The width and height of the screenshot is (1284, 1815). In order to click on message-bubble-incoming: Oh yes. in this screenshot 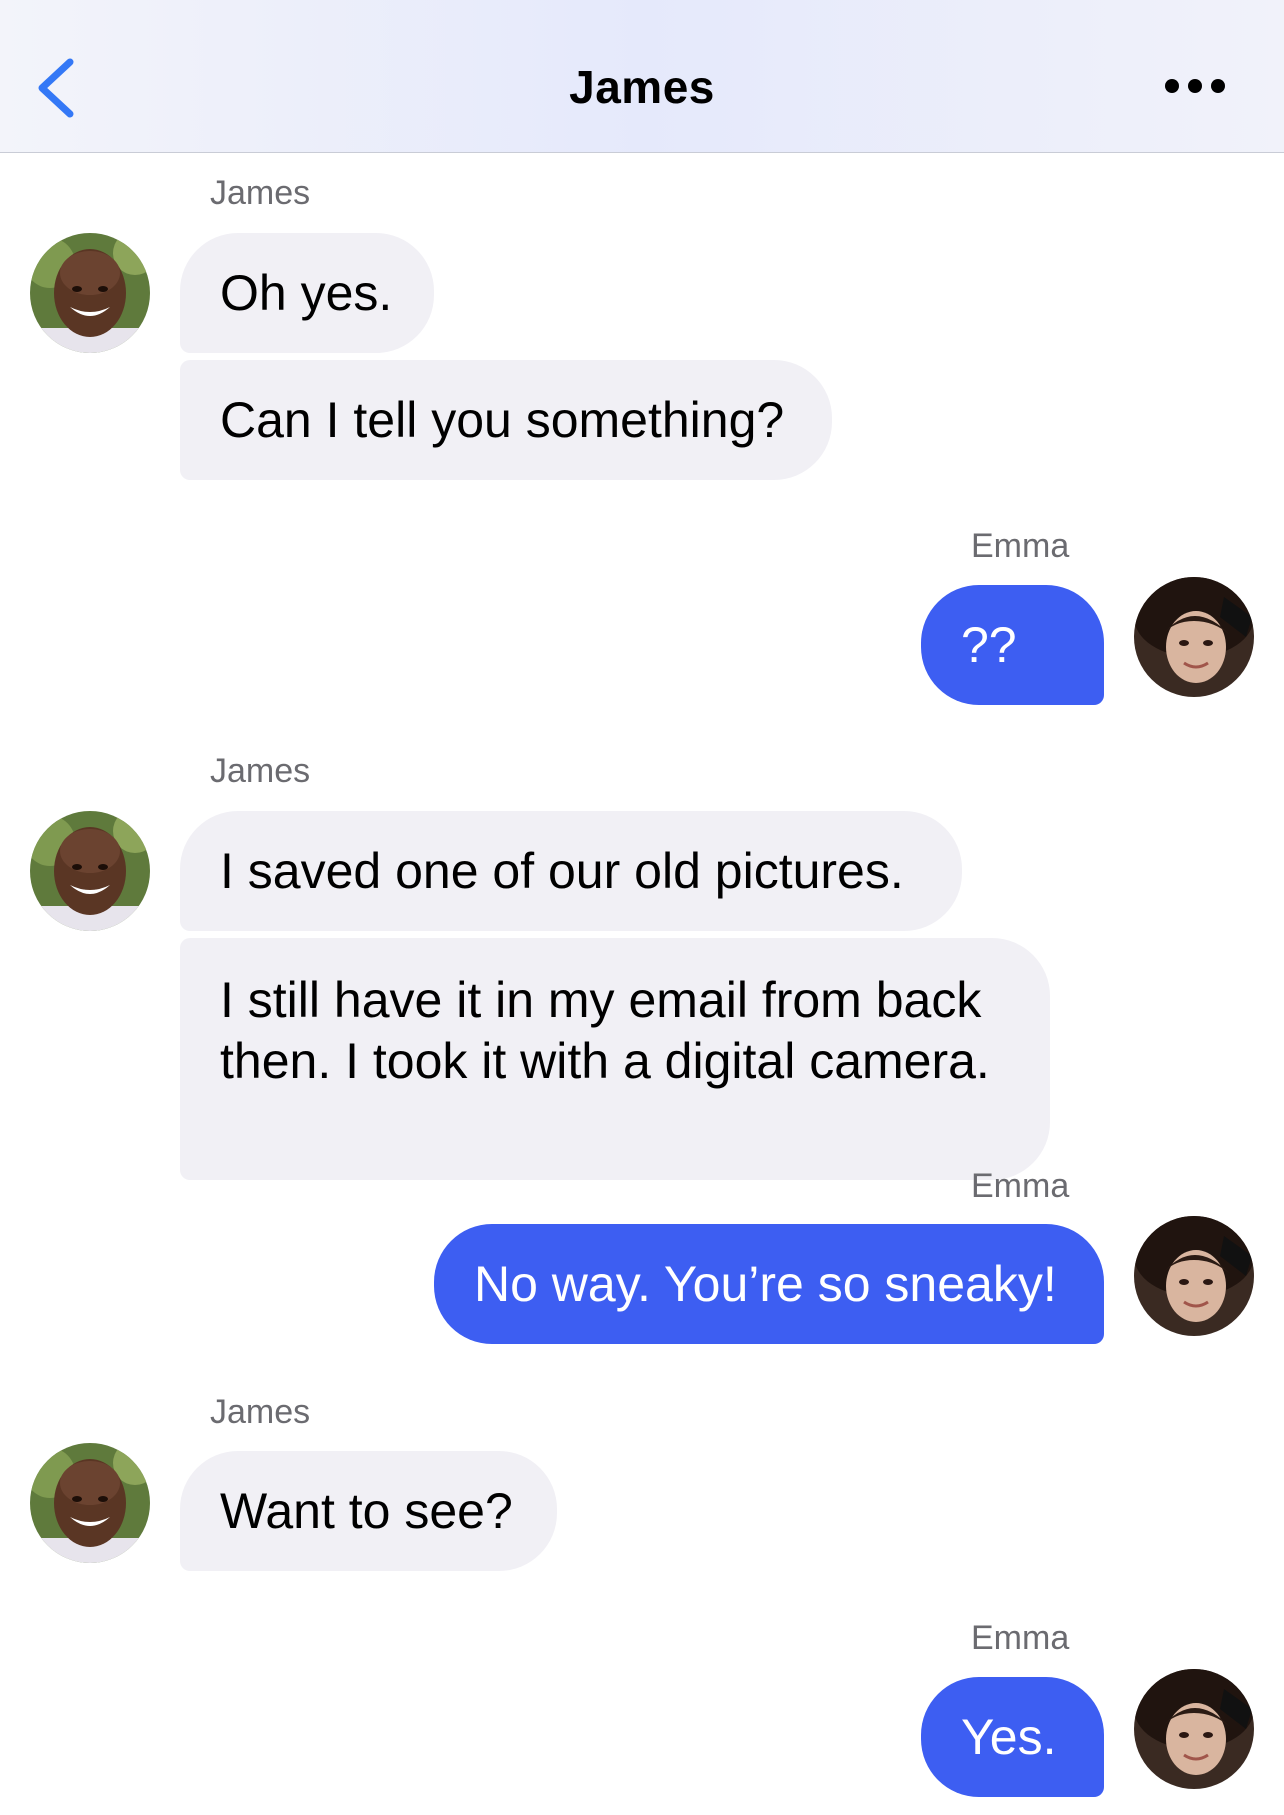, I will do `click(307, 293)`.